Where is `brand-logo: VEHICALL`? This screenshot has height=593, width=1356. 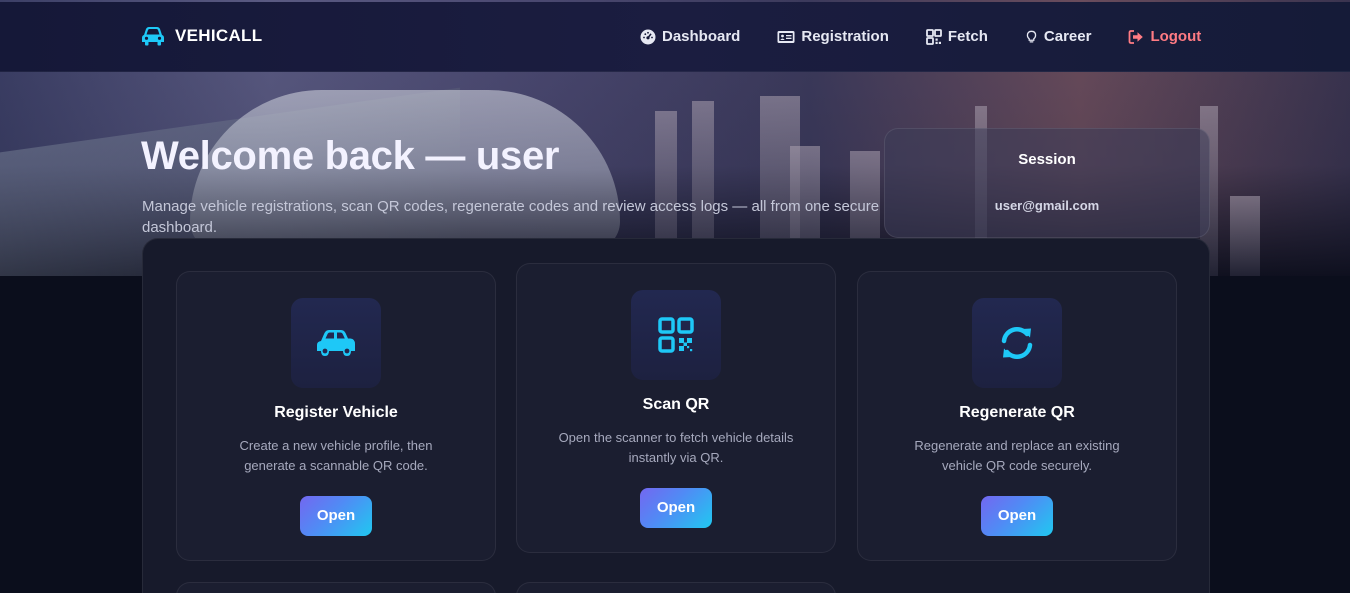 brand-logo: VEHICALL is located at coordinates (201, 36).